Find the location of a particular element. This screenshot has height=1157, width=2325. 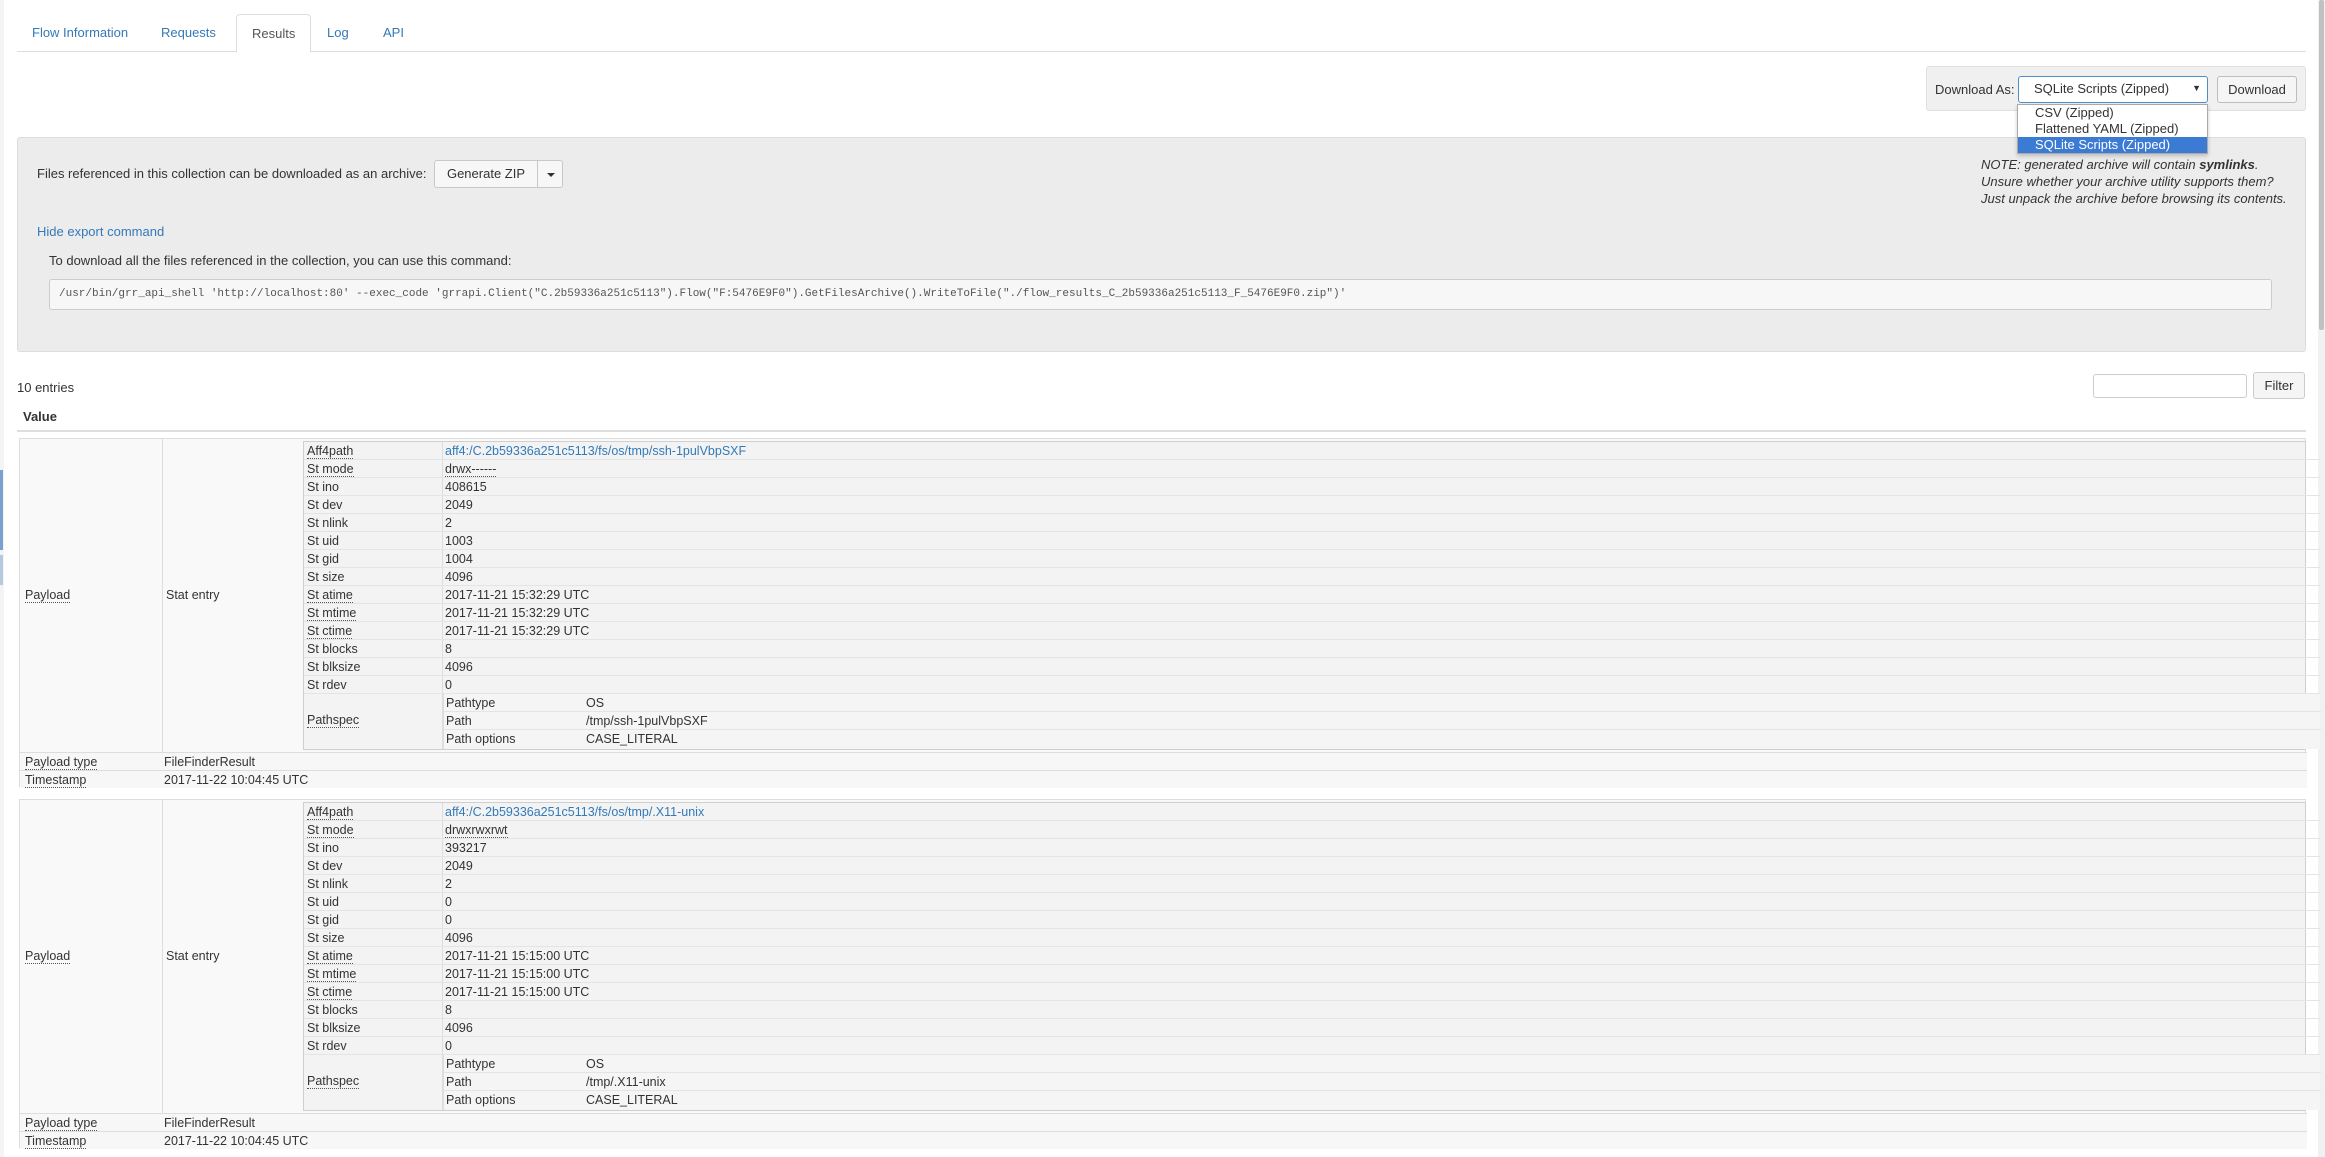

hide-export-command-link: Hide export command is located at coordinates (100, 231).